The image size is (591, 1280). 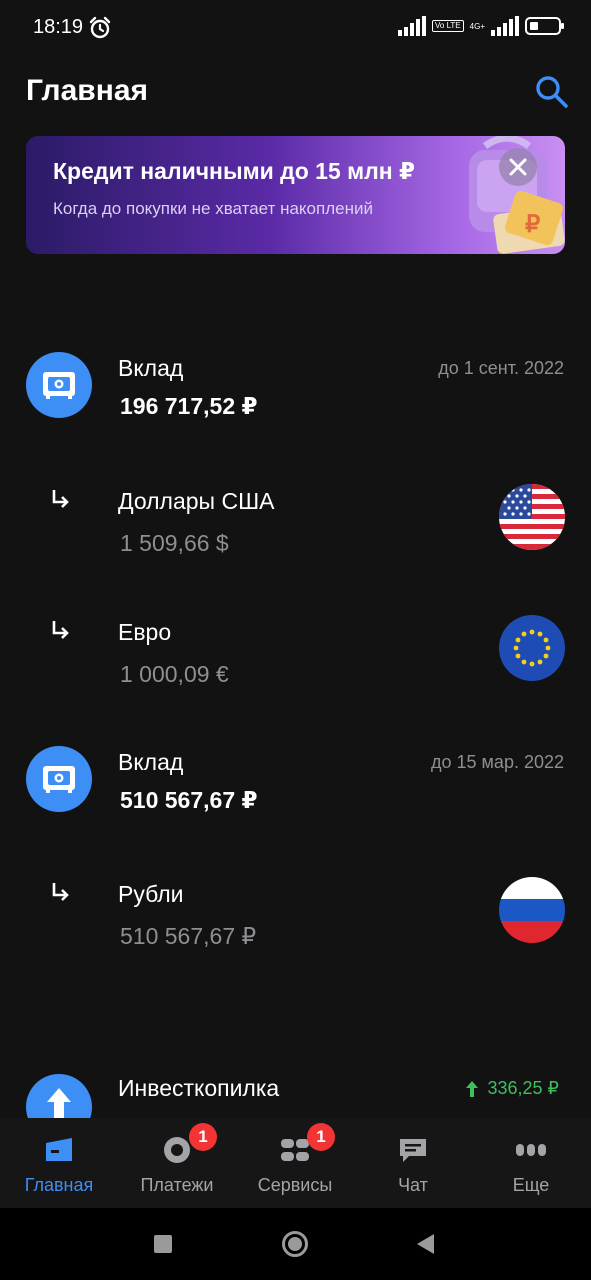 What do you see at coordinates (189, 406) in the screenshot?
I see `account-balance: 196 717,52 ₽` at bounding box center [189, 406].